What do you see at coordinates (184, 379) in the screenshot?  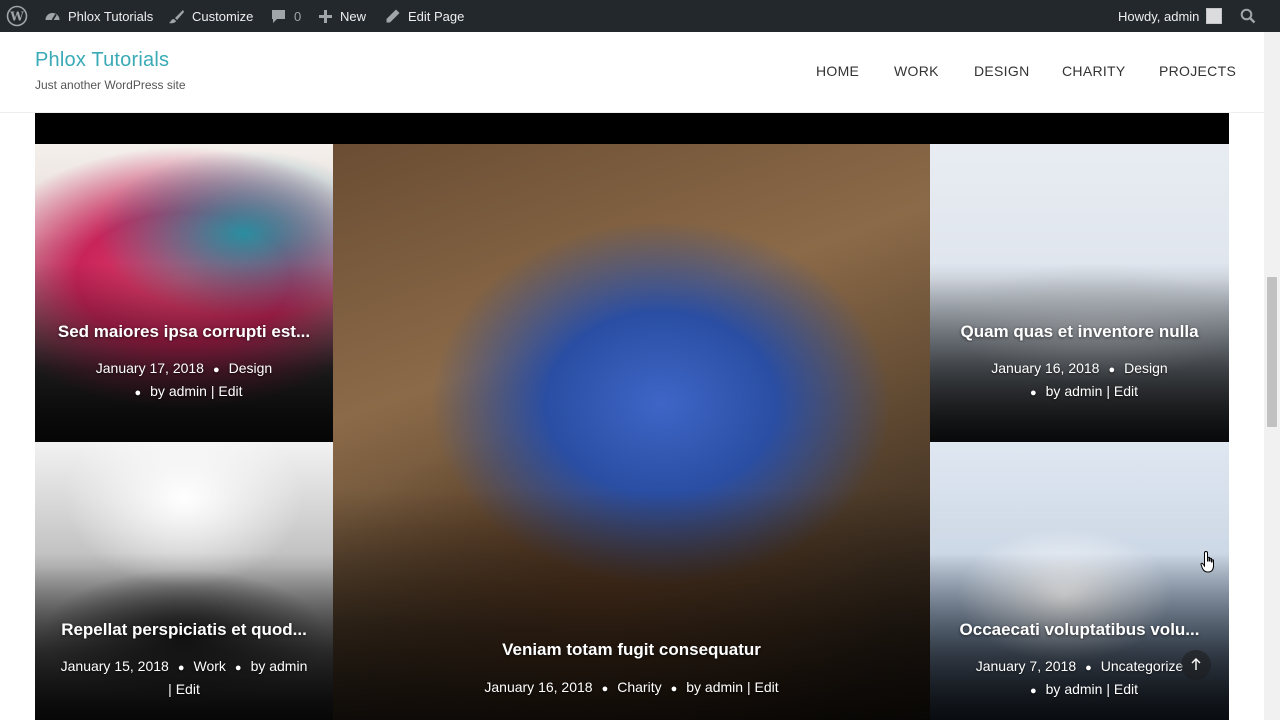 I see `post-meta: January 17, 2018 ● Design ● by admin | Edit` at bounding box center [184, 379].